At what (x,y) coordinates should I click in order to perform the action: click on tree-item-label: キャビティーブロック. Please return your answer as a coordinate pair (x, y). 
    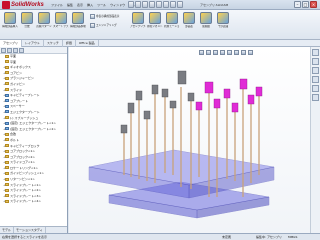
    Looking at the image, I should click on (25, 145).